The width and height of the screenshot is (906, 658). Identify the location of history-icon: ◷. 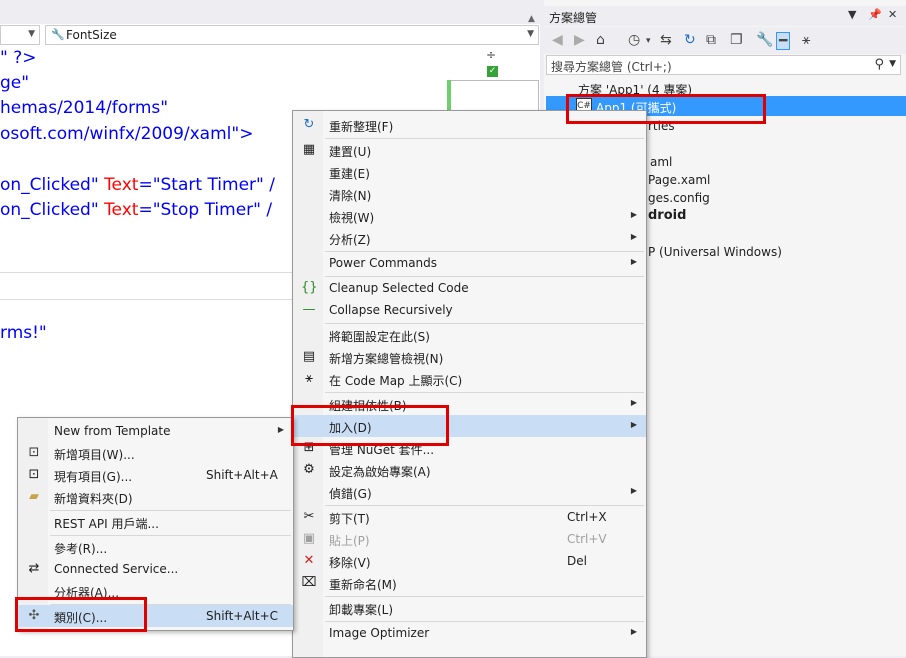
(634, 40).